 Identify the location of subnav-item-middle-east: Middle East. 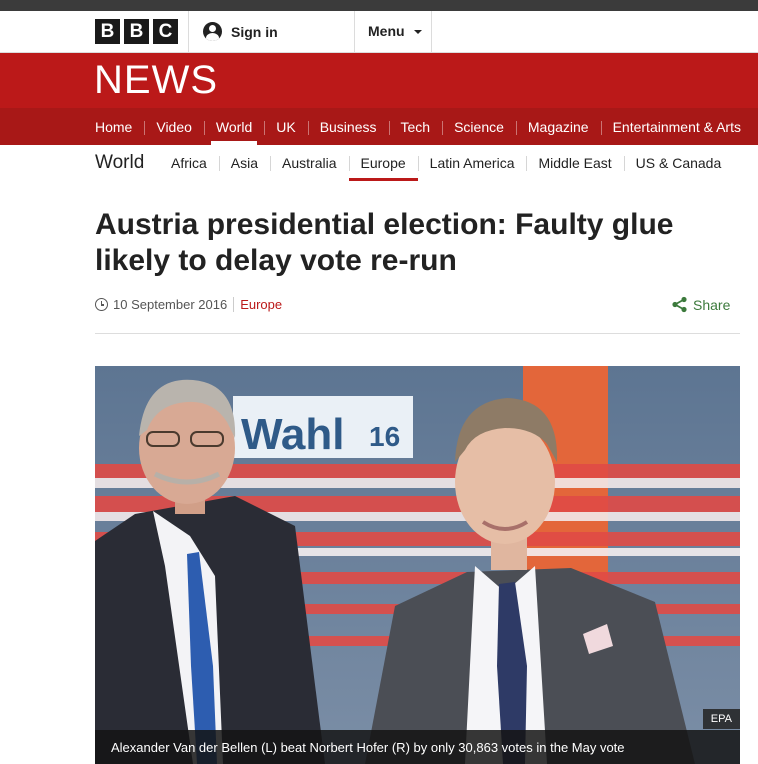
(574, 163).